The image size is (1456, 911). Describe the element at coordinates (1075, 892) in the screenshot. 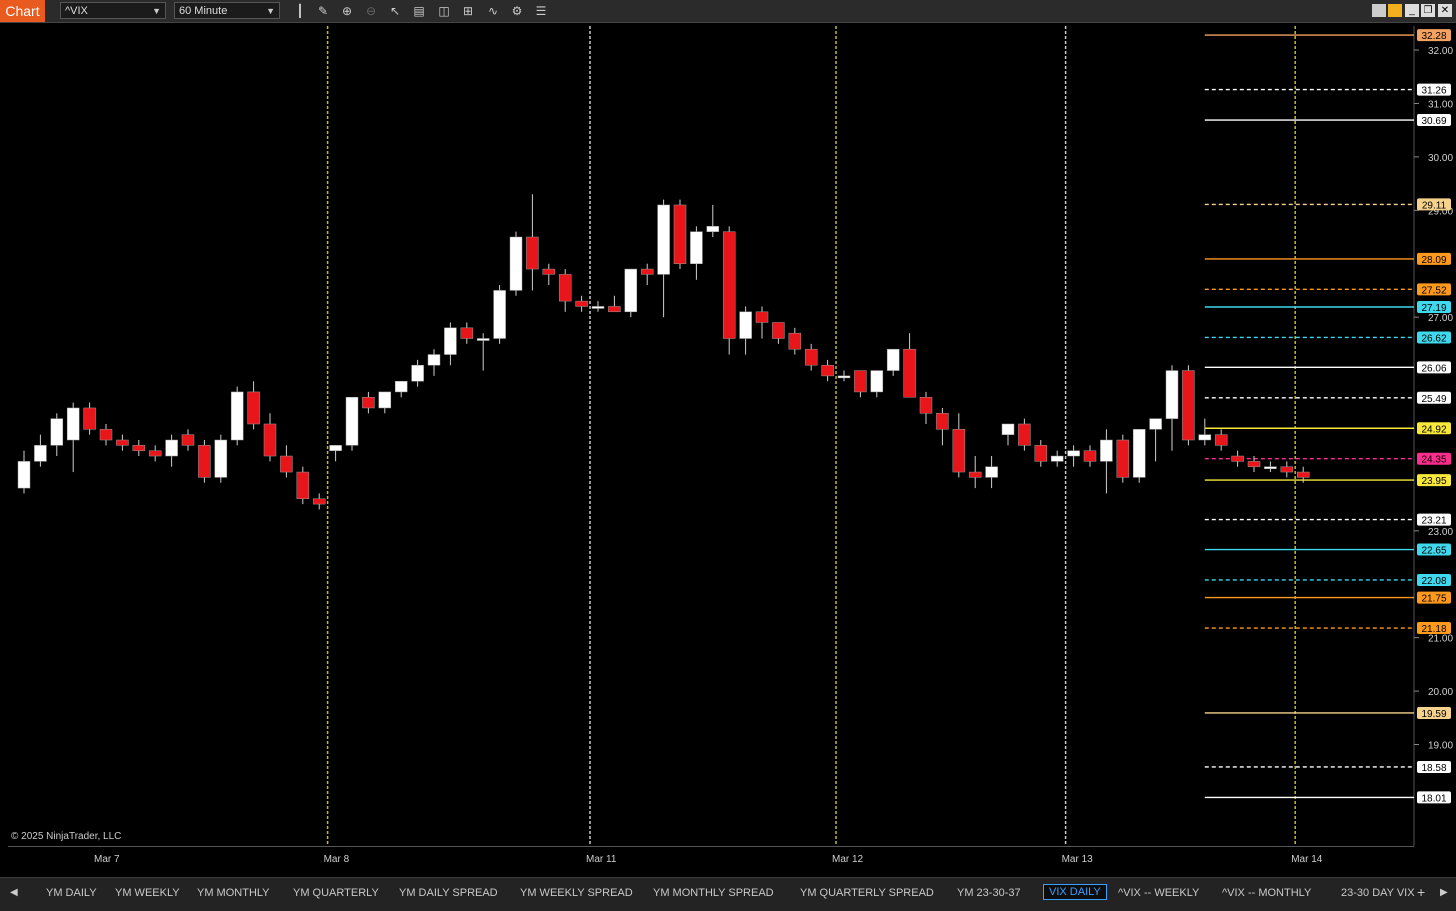

I see `tab-vix-daily: VIX DAILY` at that location.